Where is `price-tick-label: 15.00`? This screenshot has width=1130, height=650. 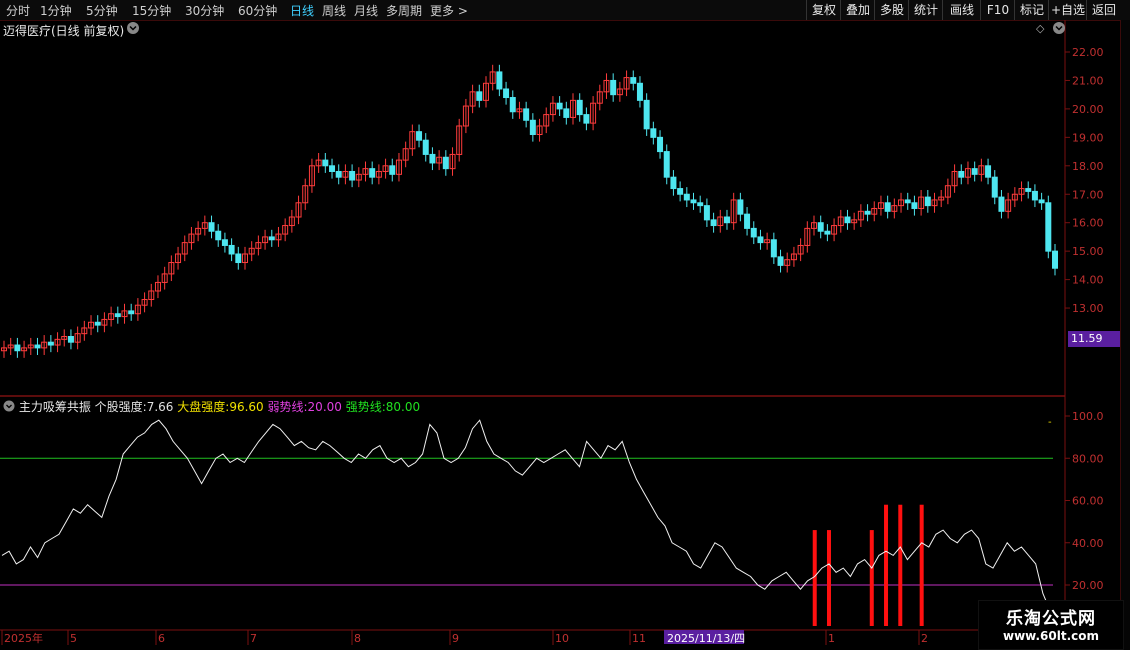 price-tick-label: 15.00 is located at coordinates (1088, 251).